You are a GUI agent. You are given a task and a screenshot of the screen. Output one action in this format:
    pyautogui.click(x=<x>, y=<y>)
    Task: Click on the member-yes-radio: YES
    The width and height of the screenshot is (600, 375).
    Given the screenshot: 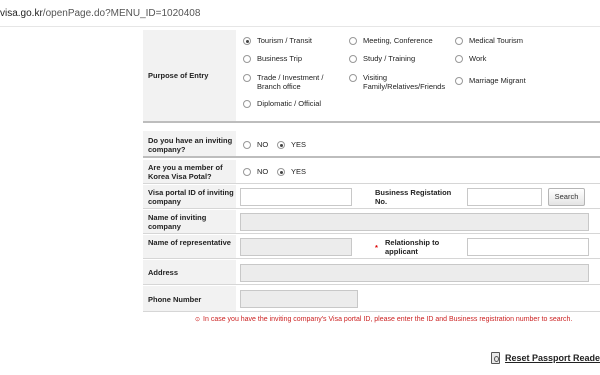 What is the action you would take?
    pyautogui.click(x=291, y=171)
    